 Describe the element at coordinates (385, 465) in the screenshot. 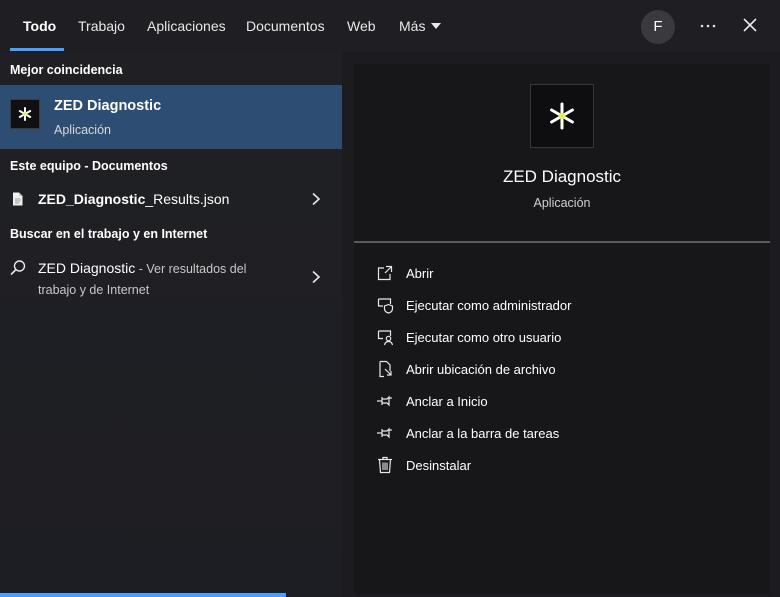

I see `trash-icon` at that location.